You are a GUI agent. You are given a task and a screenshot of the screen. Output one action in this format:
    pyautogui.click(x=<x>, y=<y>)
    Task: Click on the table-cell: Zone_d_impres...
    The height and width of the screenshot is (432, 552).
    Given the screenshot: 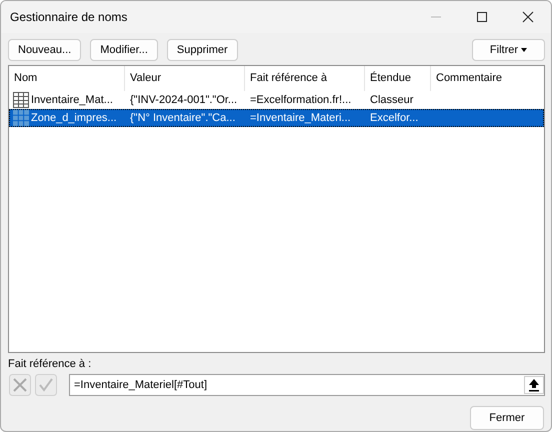 What is the action you would take?
    pyautogui.click(x=67, y=118)
    